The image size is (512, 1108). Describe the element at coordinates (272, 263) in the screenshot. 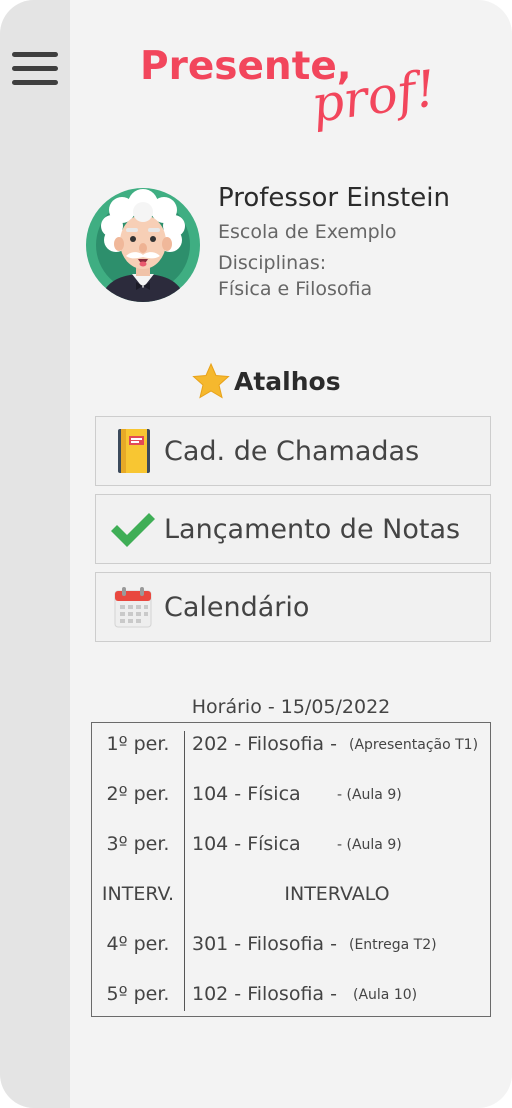

I see `disciplines-label: Disciplinas:` at that location.